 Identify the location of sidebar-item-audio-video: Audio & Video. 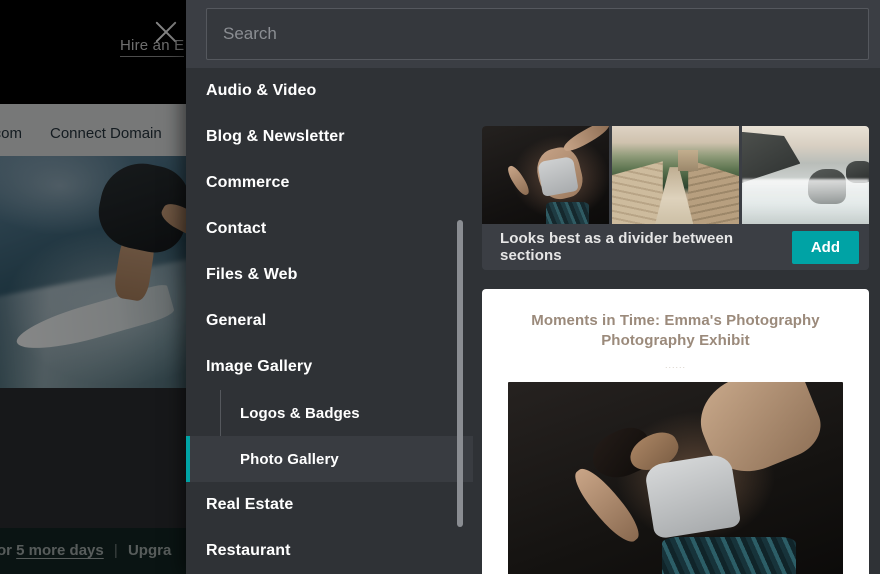
(329, 91).